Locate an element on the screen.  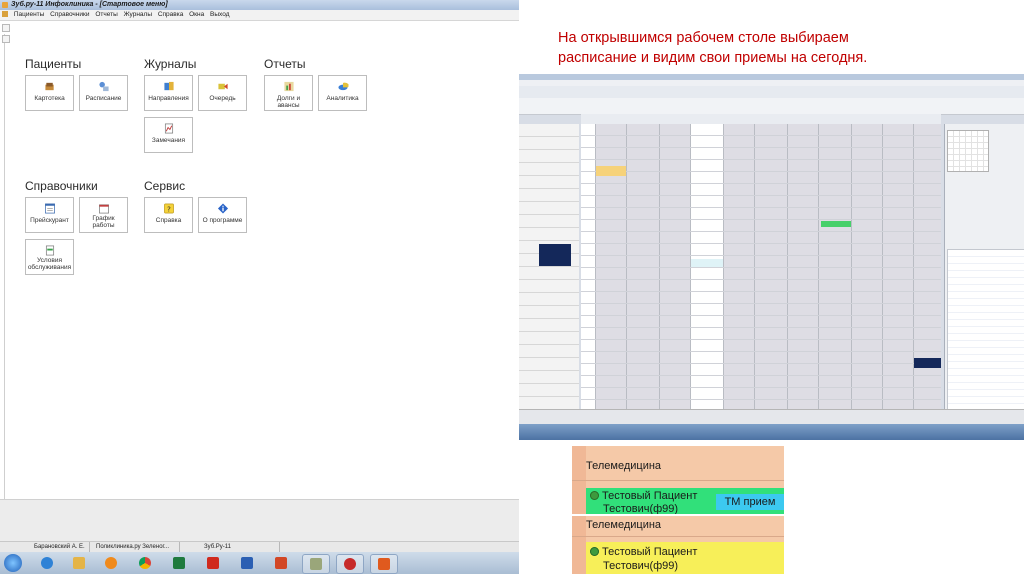
excel-icon is located at coordinates (179, 563).